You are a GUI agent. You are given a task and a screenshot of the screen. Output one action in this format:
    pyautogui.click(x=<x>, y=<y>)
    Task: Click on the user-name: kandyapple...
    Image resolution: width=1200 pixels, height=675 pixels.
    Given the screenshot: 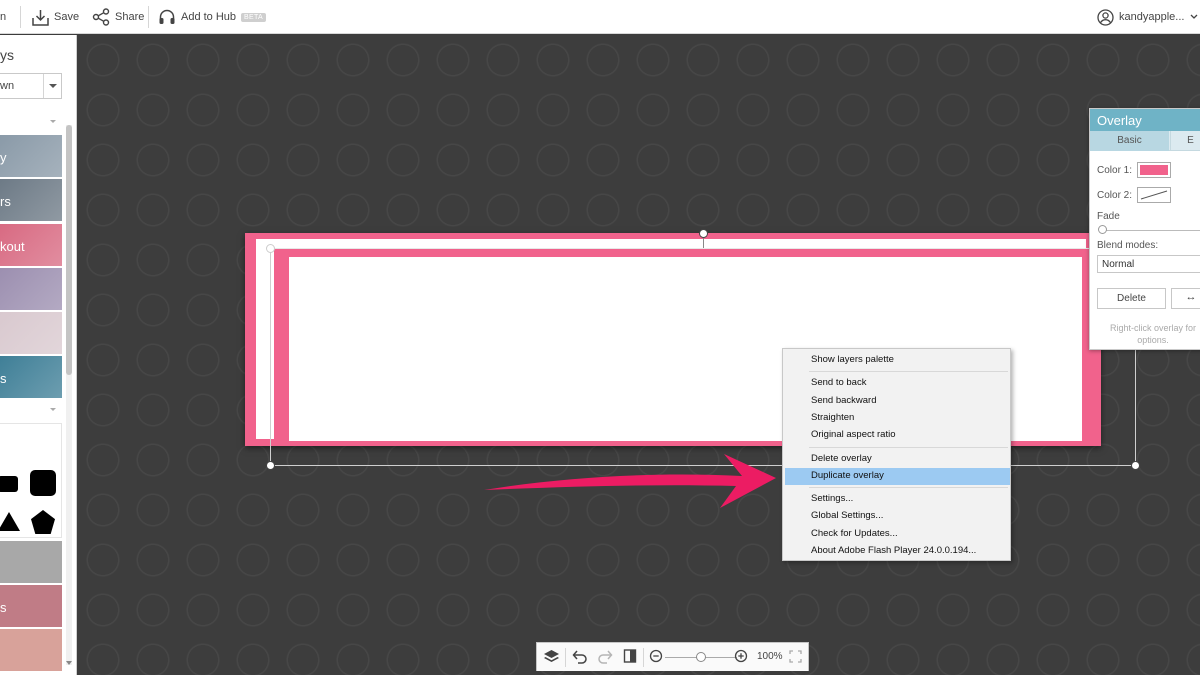 What is the action you would take?
    pyautogui.click(x=1152, y=17)
    